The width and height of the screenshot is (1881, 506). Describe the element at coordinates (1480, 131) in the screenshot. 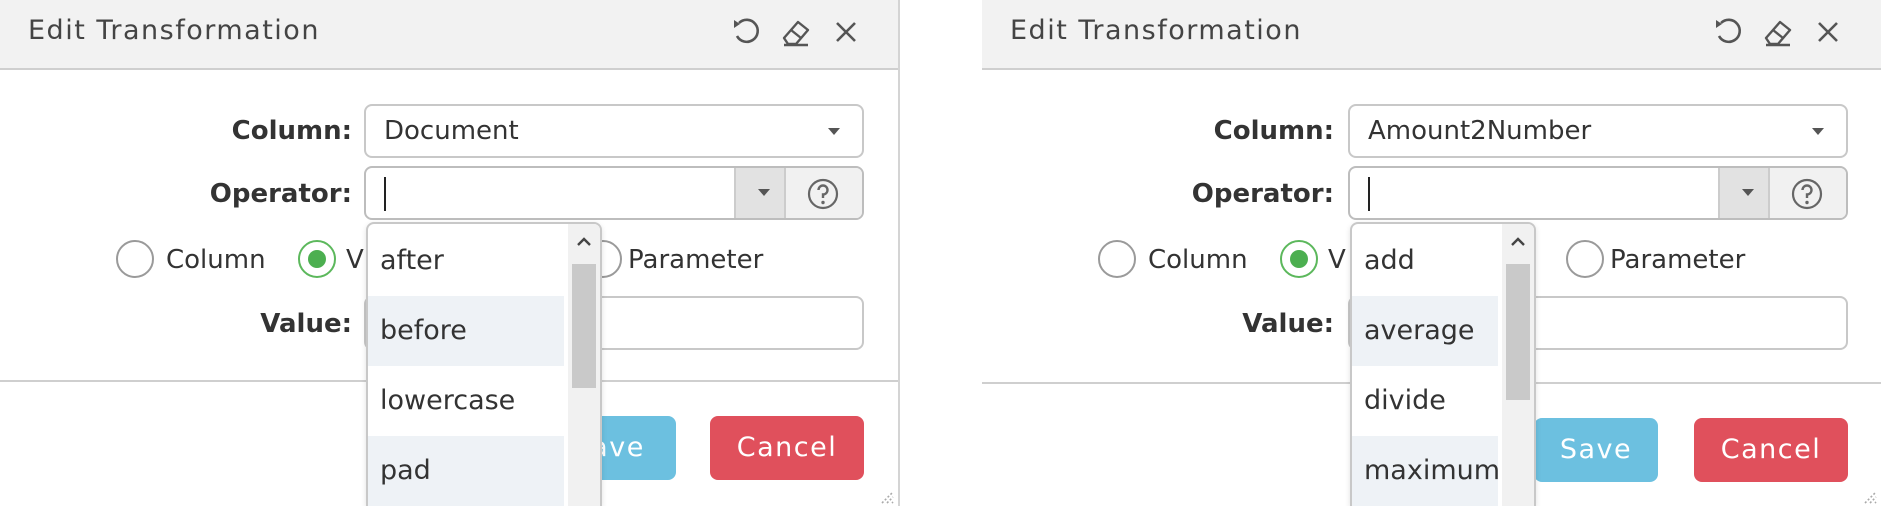

I see `column-select-value: Amount2Number` at that location.